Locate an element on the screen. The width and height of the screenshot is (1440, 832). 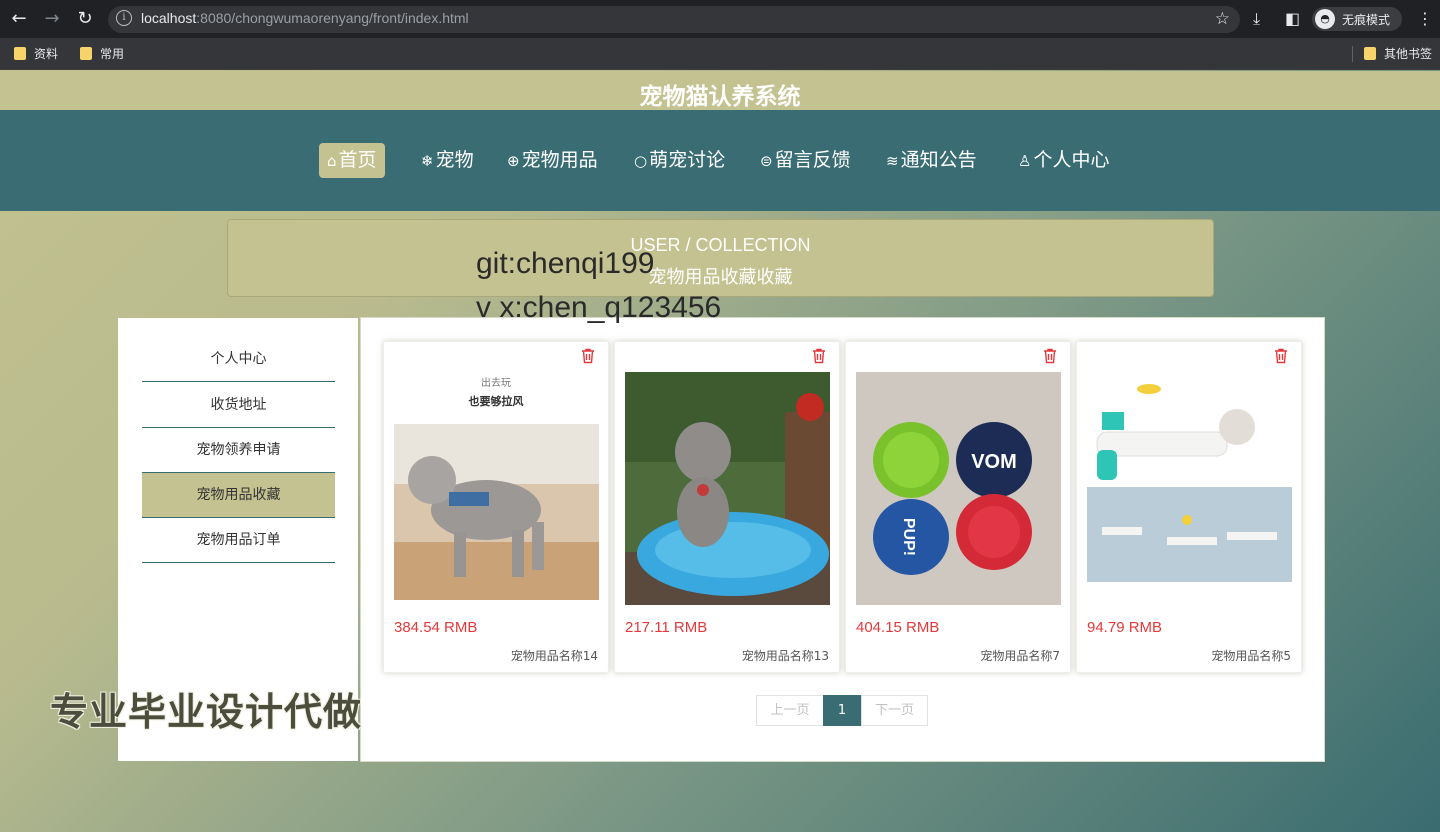
bookmark-folder-other: 其他书签 is located at coordinates (1398, 53).